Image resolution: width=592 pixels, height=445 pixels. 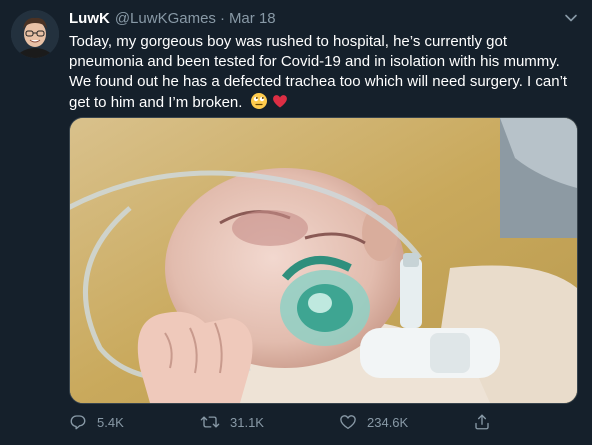 What do you see at coordinates (310, 19) in the screenshot?
I see `tweet-header: LuwK @LuwKGames · Mar 18` at bounding box center [310, 19].